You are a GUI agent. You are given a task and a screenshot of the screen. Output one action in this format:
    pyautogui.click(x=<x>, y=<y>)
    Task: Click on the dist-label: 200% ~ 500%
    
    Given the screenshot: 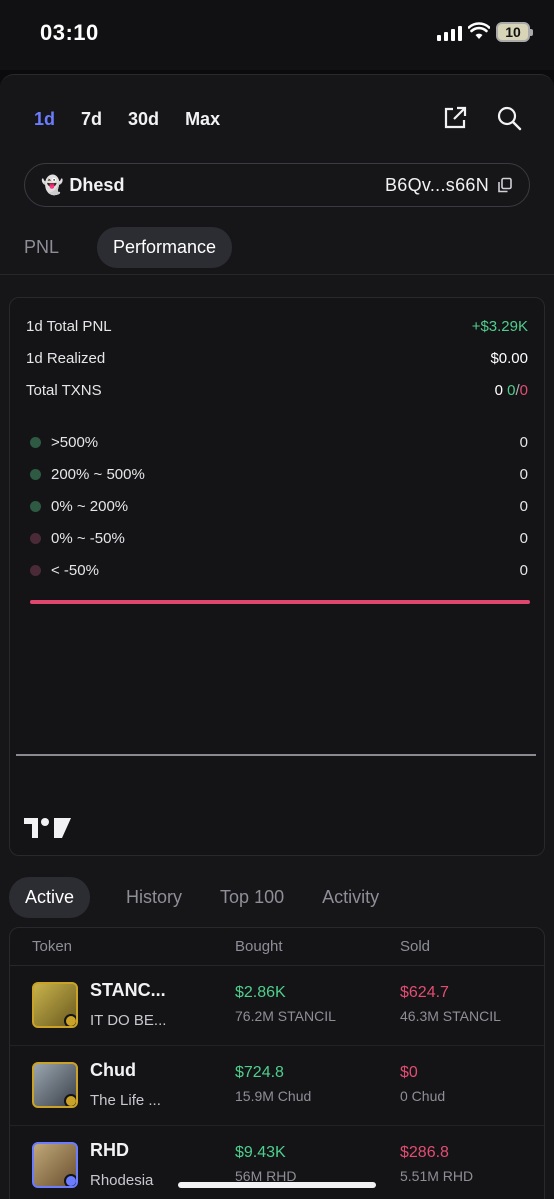 What is the action you would take?
    pyautogui.click(x=98, y=474)
    